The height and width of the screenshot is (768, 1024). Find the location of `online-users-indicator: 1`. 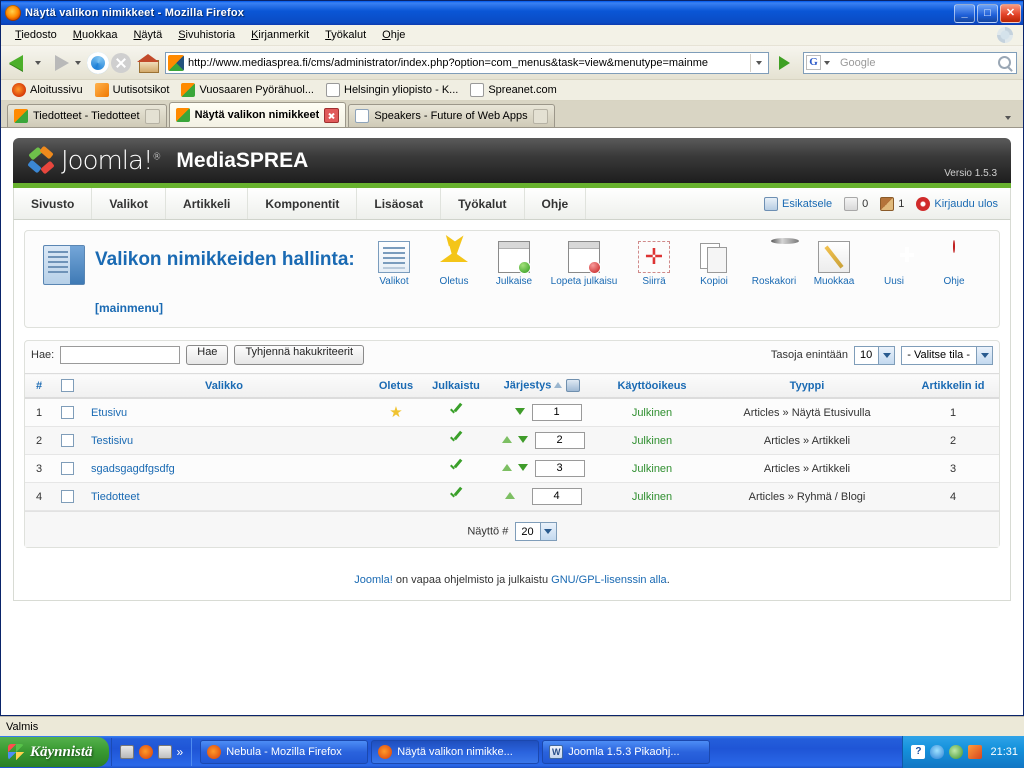

online-users-indicator: 1 is located at coordinates (892, 203).